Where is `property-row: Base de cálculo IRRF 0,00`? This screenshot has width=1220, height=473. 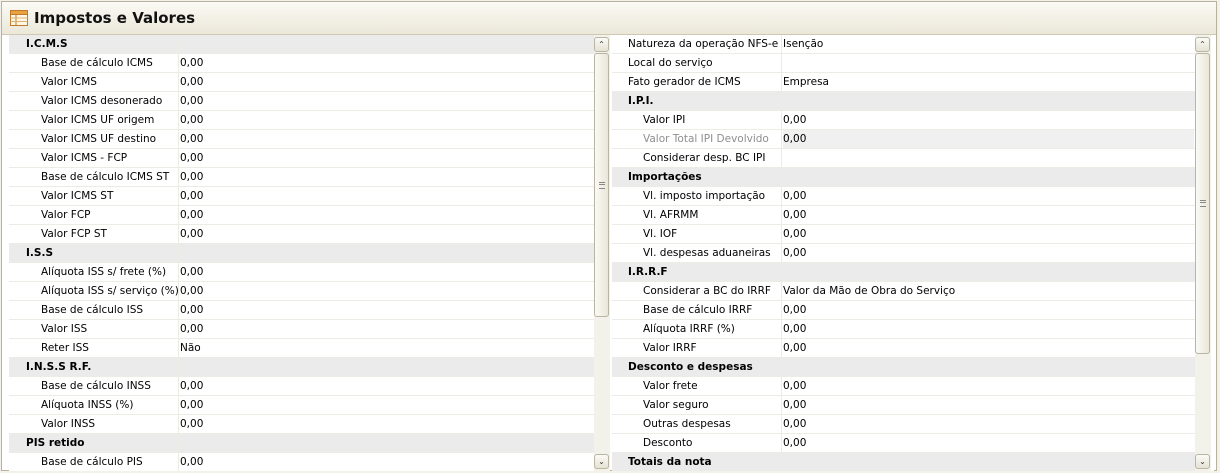 property-row: Base de cálculo IRRF 0,00 is located at coordinates (903, 310).